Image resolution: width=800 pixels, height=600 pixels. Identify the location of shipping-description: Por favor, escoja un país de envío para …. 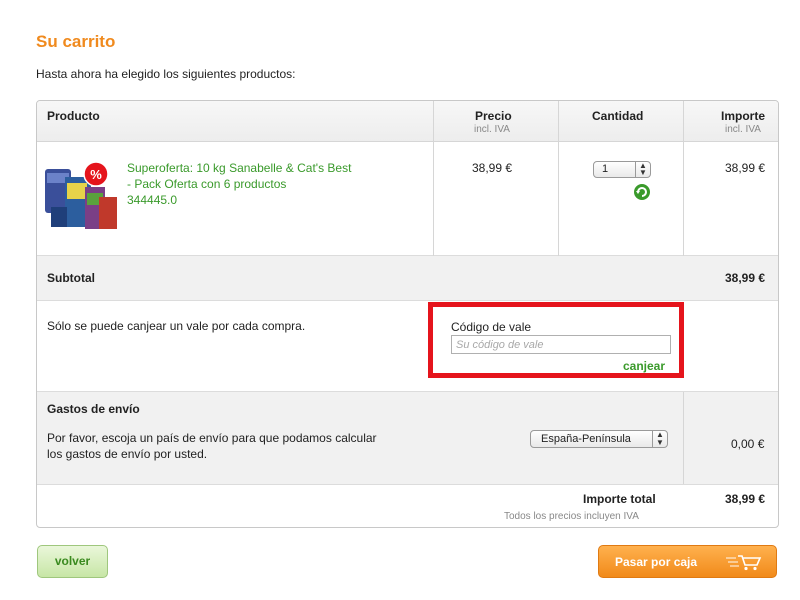
(212, 446).